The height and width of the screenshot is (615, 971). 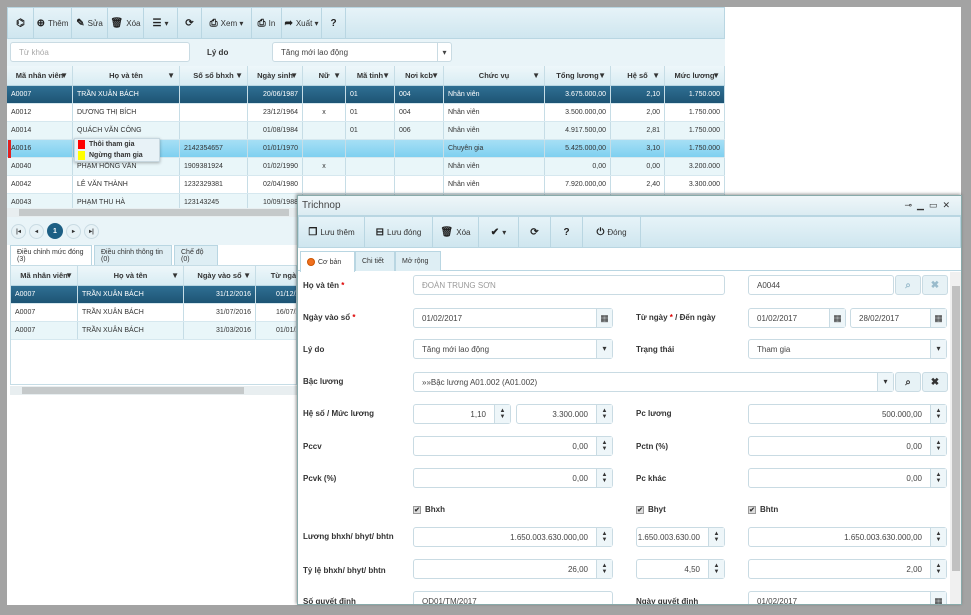 I want to click on table-row: A0007TRẦN XUÂN BÁCH31/07/201616/07/2016, so click(x=153, y=313).